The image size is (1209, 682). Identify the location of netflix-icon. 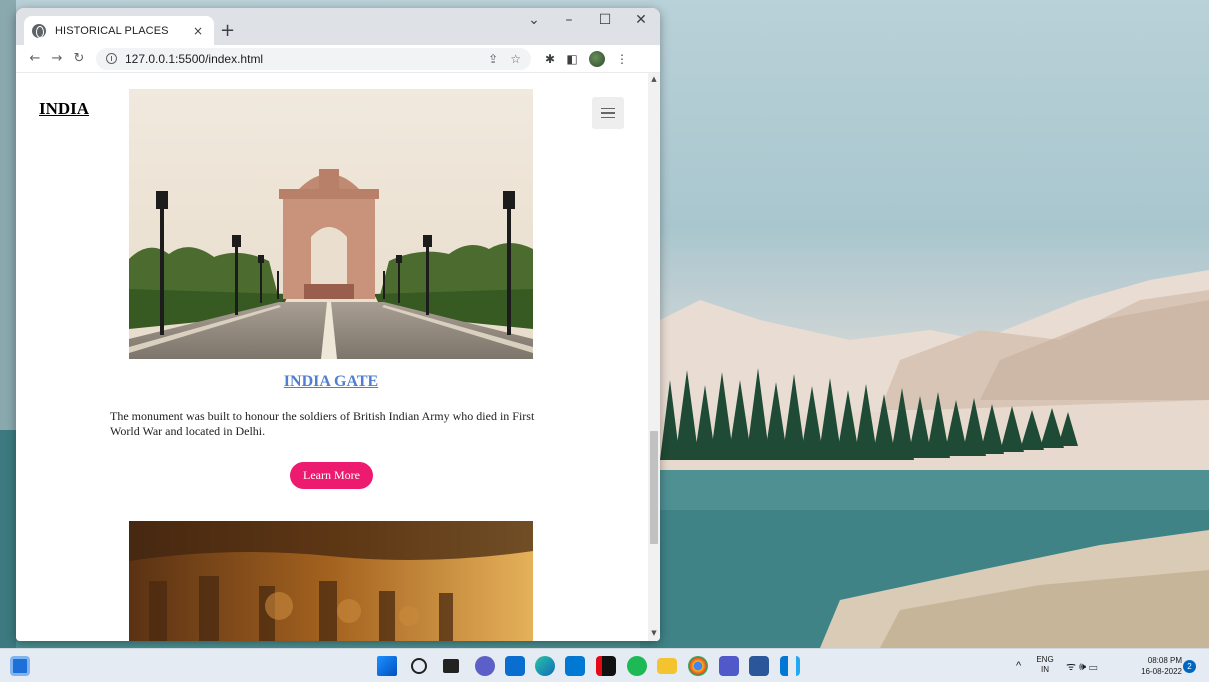
(606, 666).